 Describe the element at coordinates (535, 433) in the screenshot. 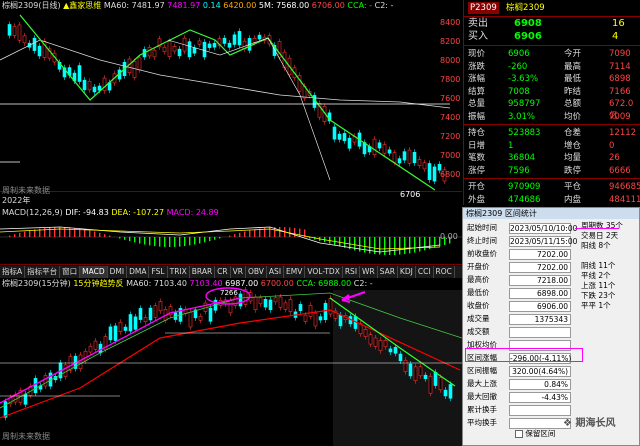

I see `keep-range-option: 保留区间` at that location.